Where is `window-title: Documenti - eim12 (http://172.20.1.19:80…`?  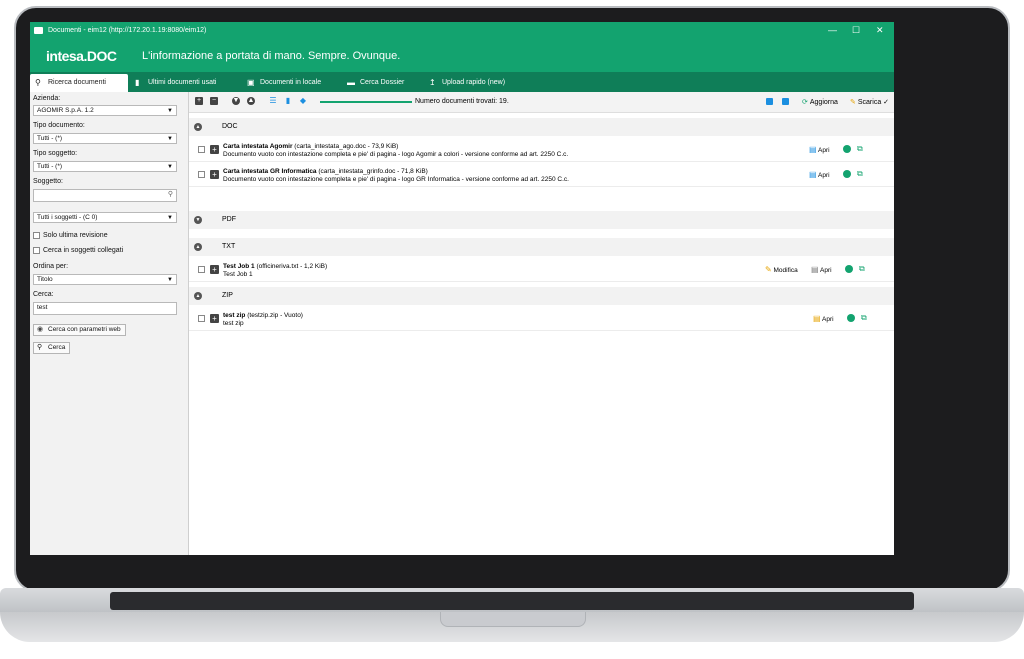
window-title: Documenti - eim12 (http://172.20.1.19:80… is located at coordinates (127, 30).